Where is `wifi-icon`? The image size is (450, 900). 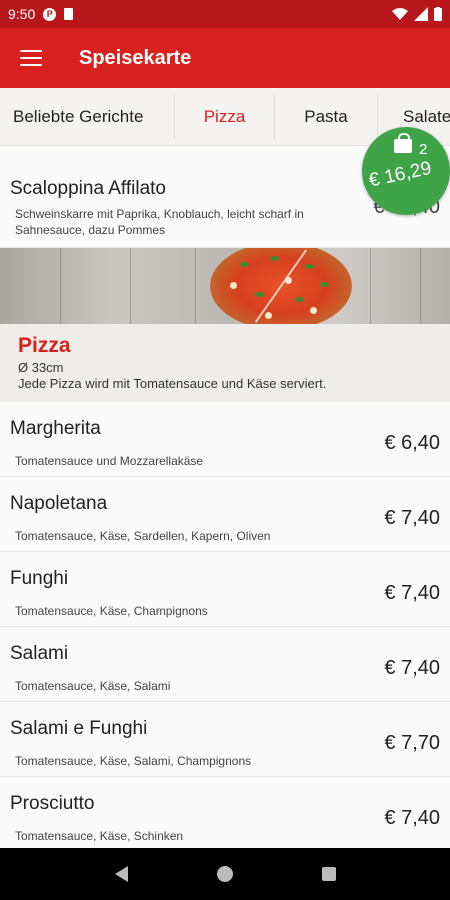 wifi-icon is located at coordinates (400, 14).